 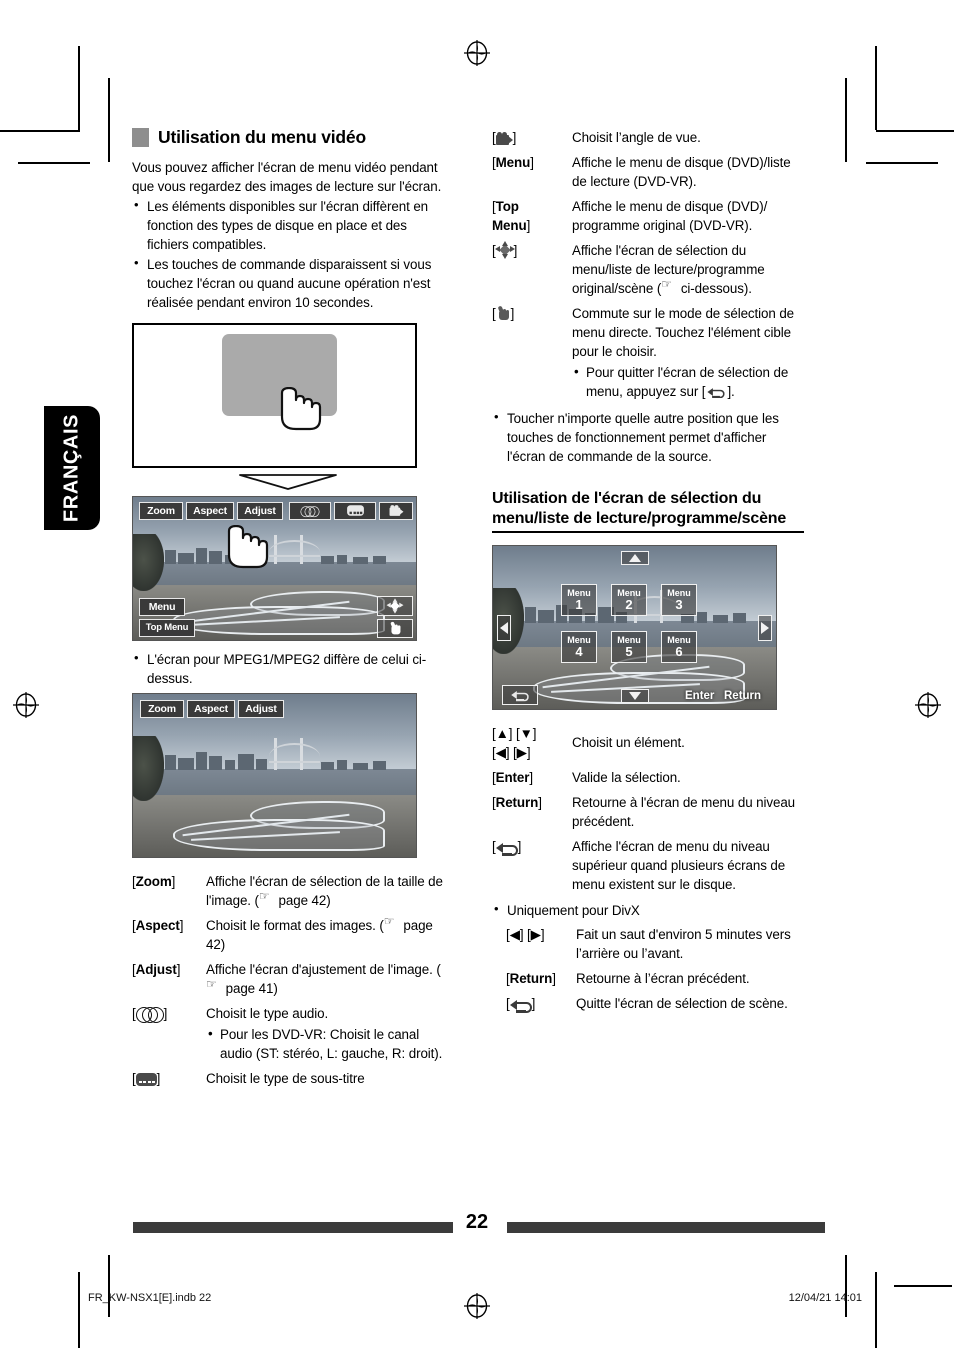 I want to click on colophon-filename: FR_KW-NSX1[E].indb 22, so click(x=150, y=1298).